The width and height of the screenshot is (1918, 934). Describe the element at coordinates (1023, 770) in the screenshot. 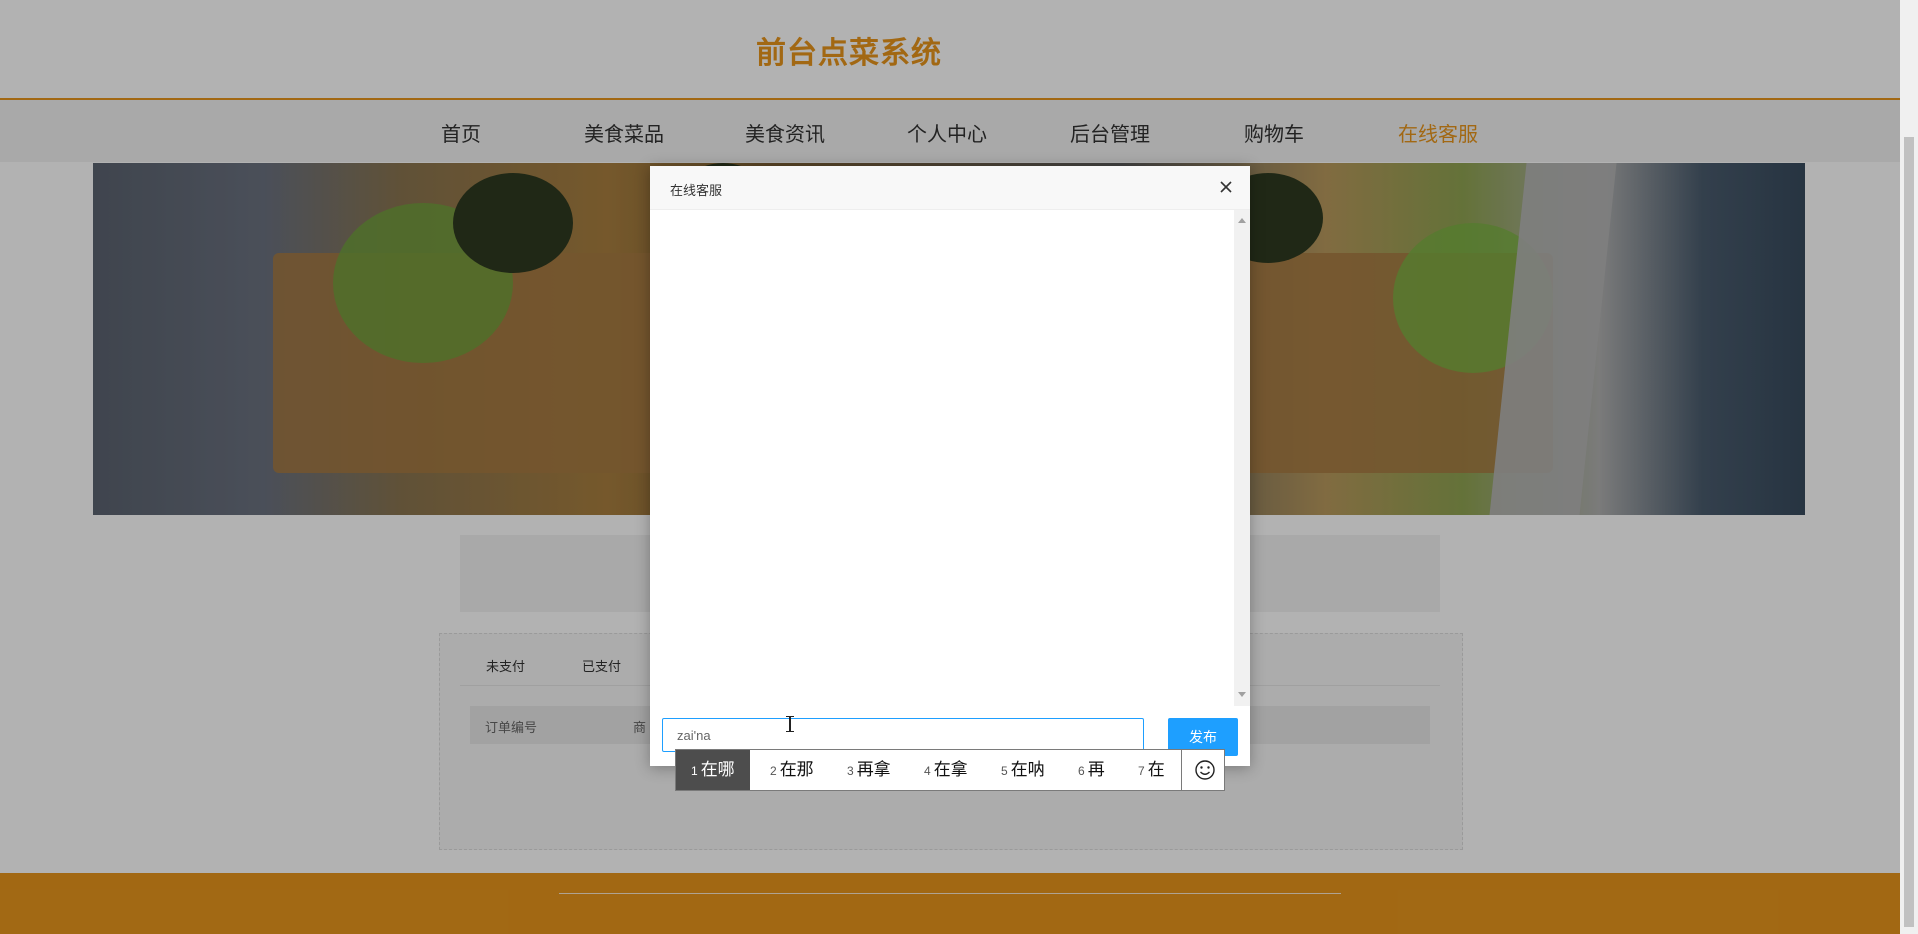

I see `ime-candidate: 5 在呐` at that location.